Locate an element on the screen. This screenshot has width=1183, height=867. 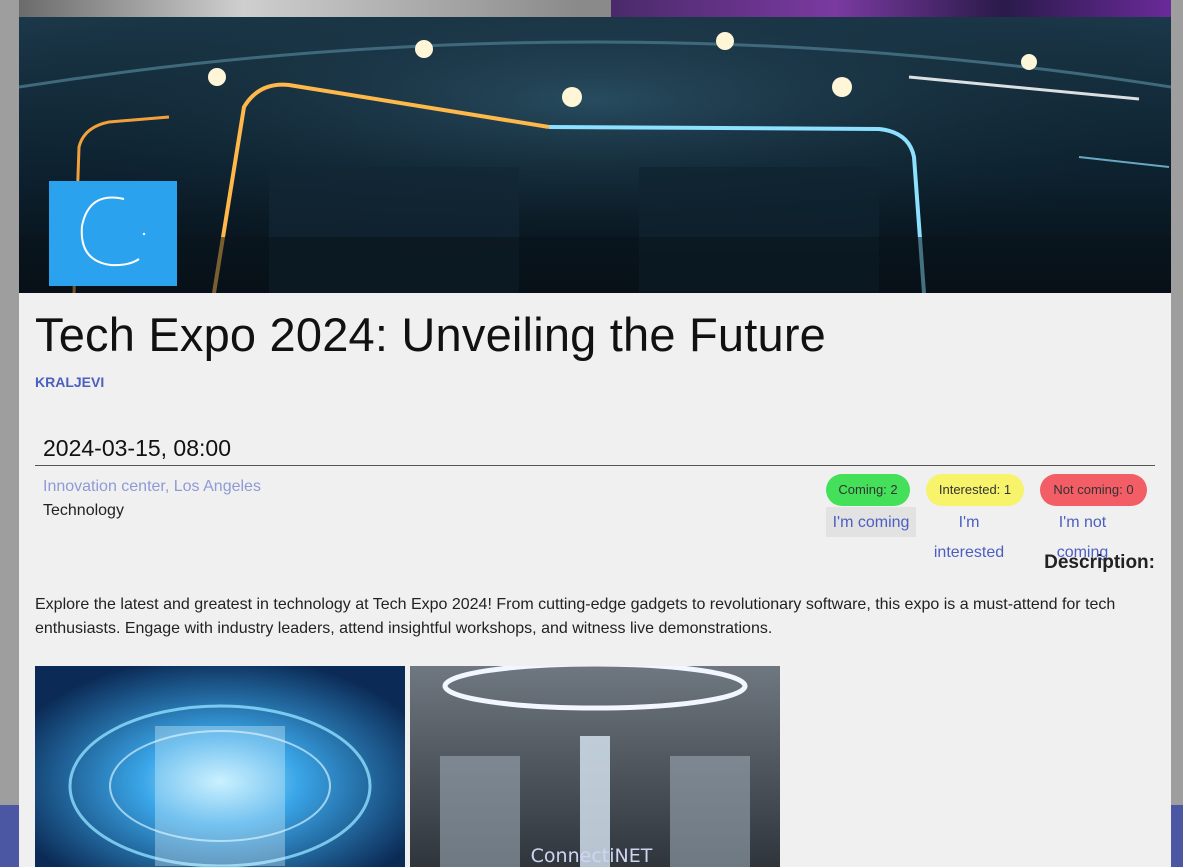
background-card-right is located at coordinates (891, 8).